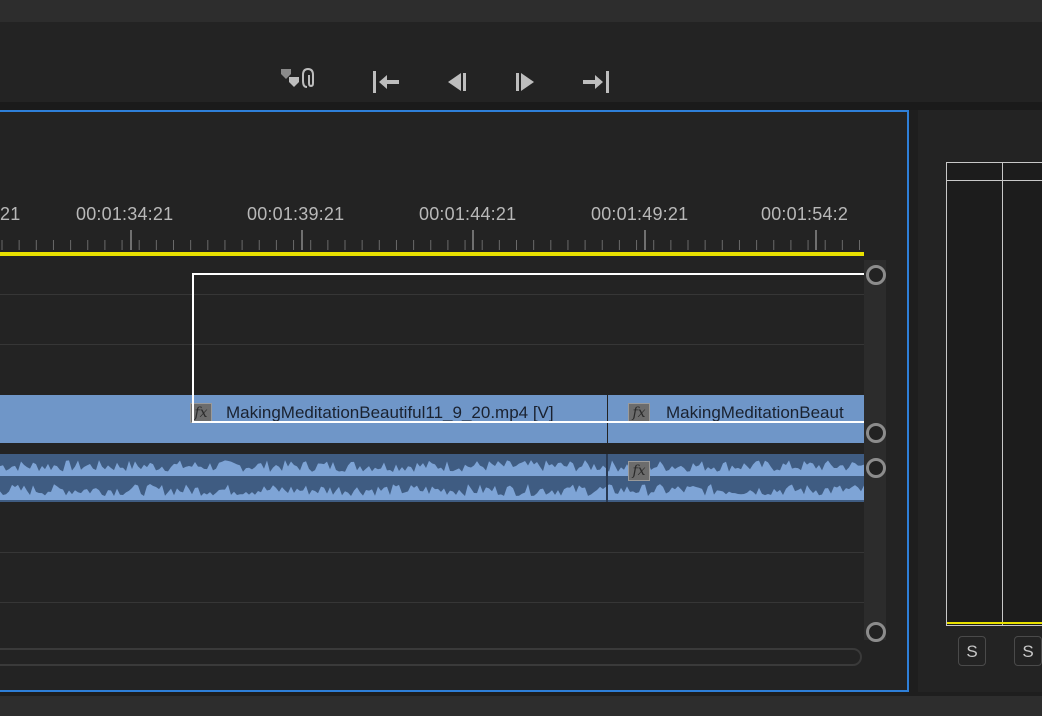 This screenshot has width=1042, height=716. What do you see at coordinates (639, 471) in the screenshot?
I see `fx-badge-icon: fx` at bounding box center [639, 471].